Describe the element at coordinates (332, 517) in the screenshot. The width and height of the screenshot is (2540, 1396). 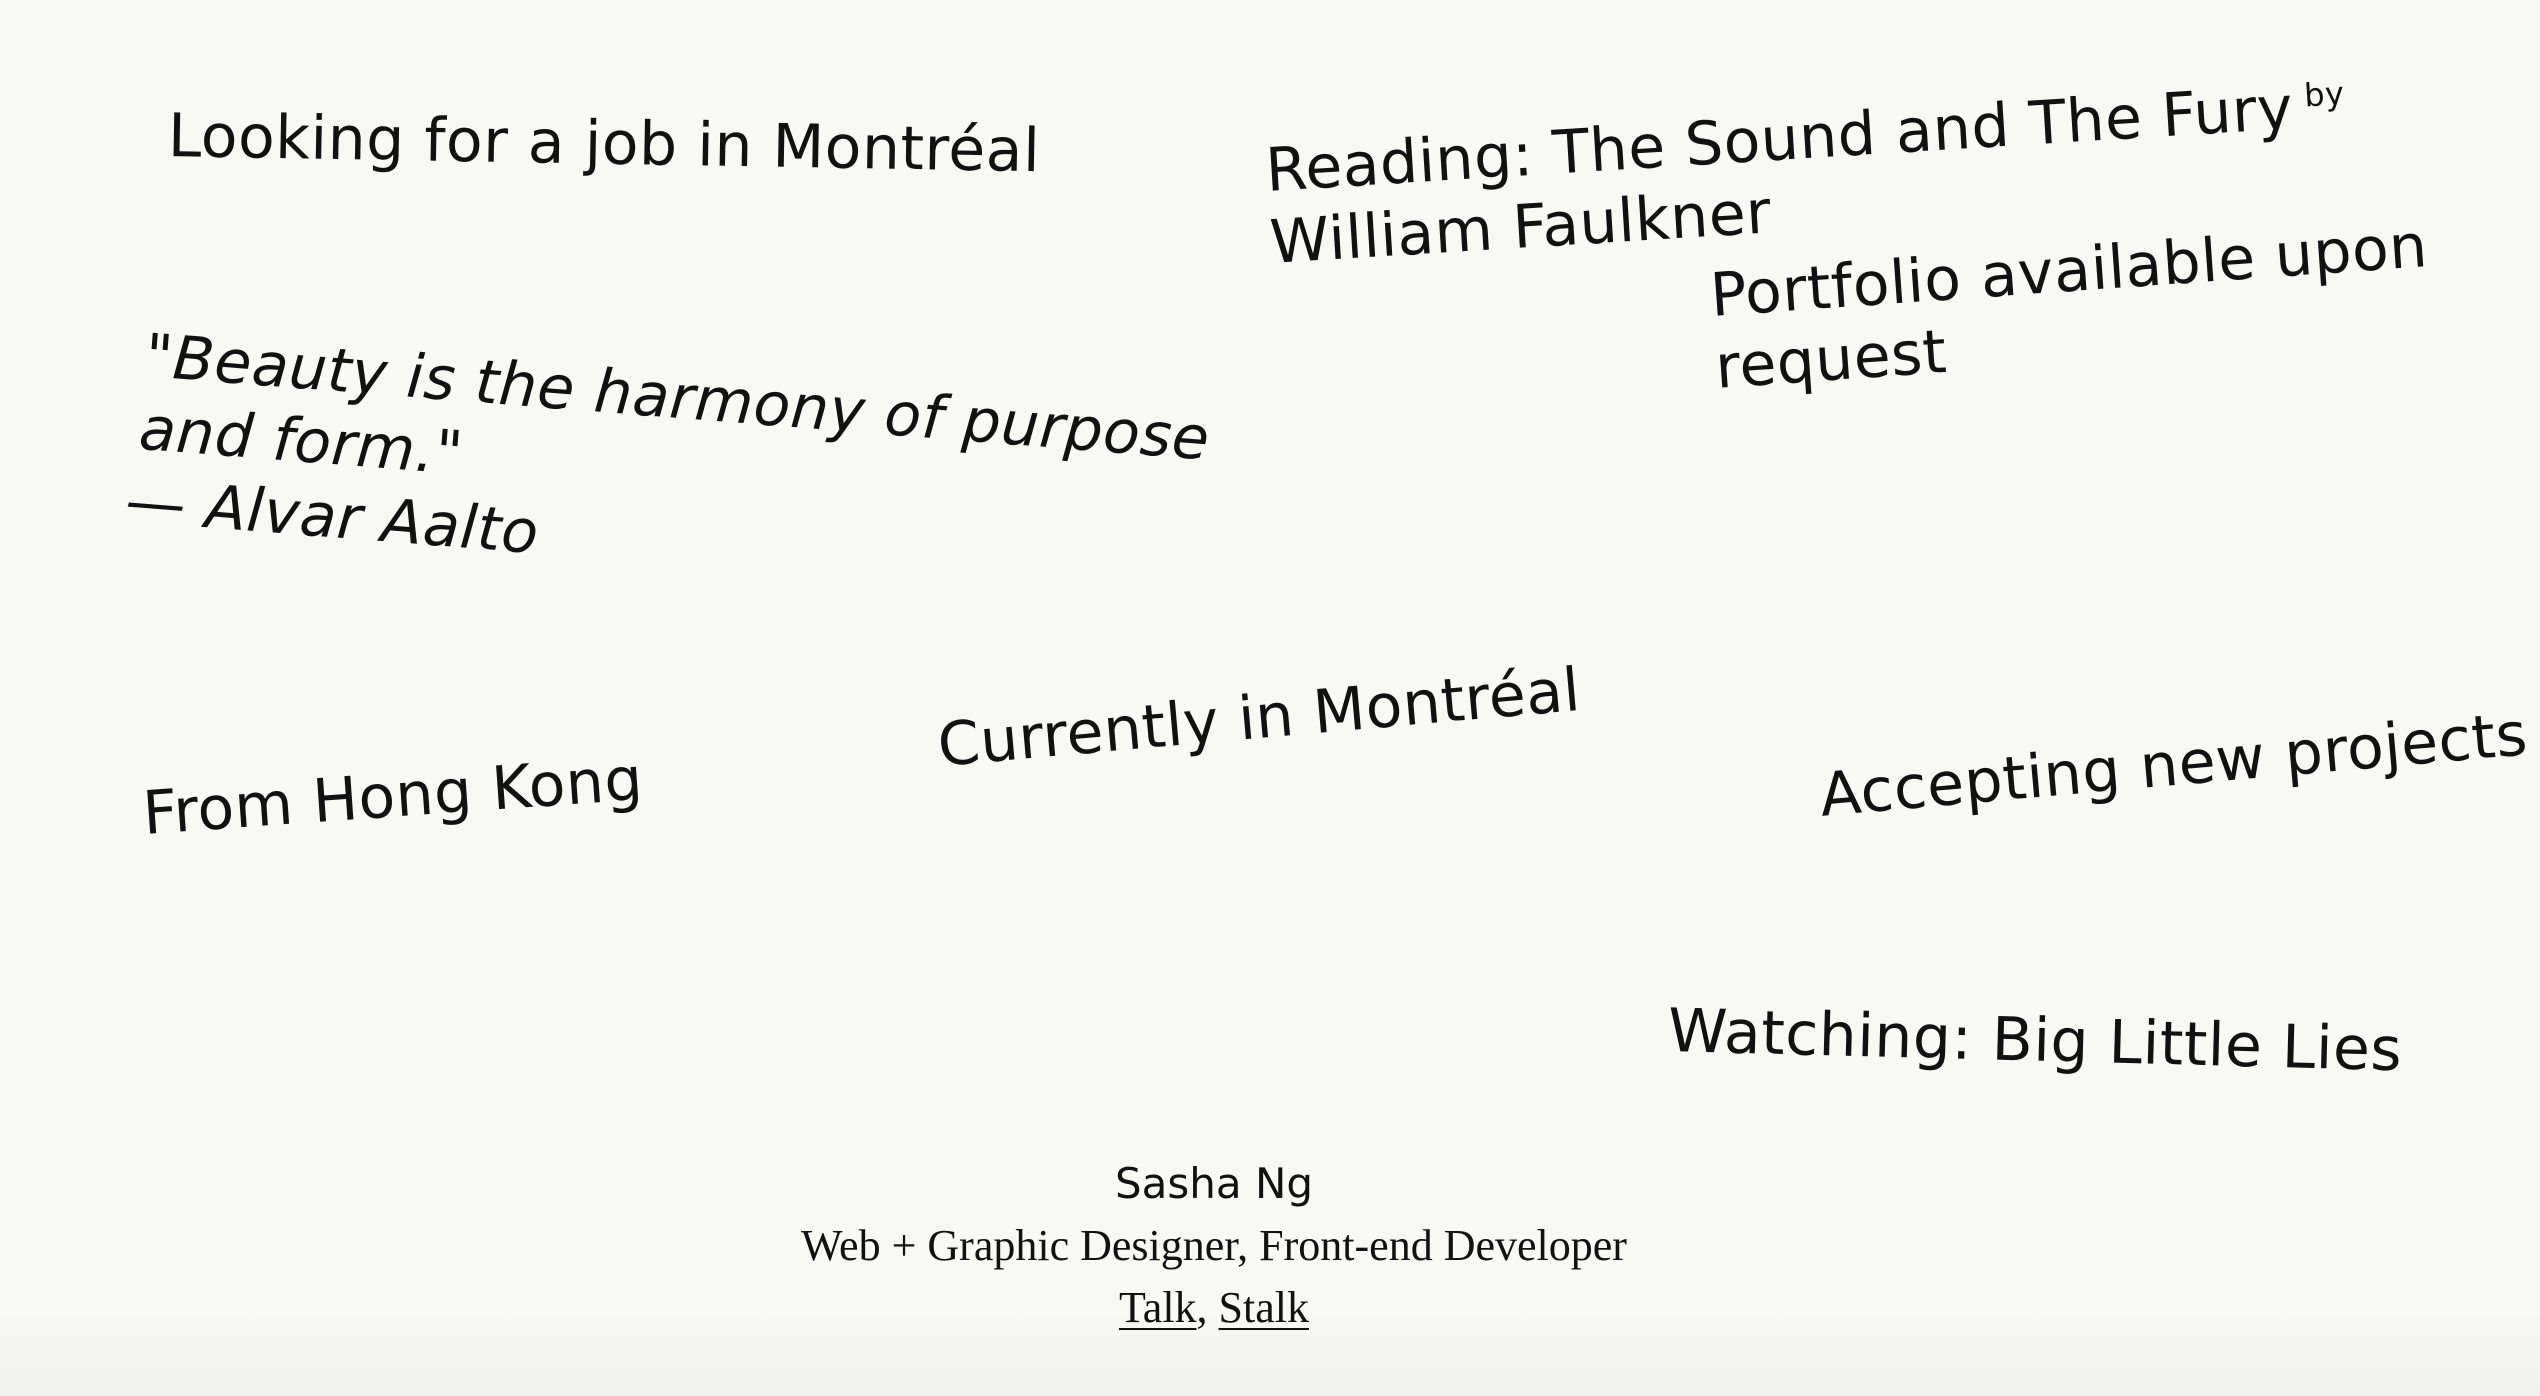
I see `quote-author: — Alvar Aalto` at that location.